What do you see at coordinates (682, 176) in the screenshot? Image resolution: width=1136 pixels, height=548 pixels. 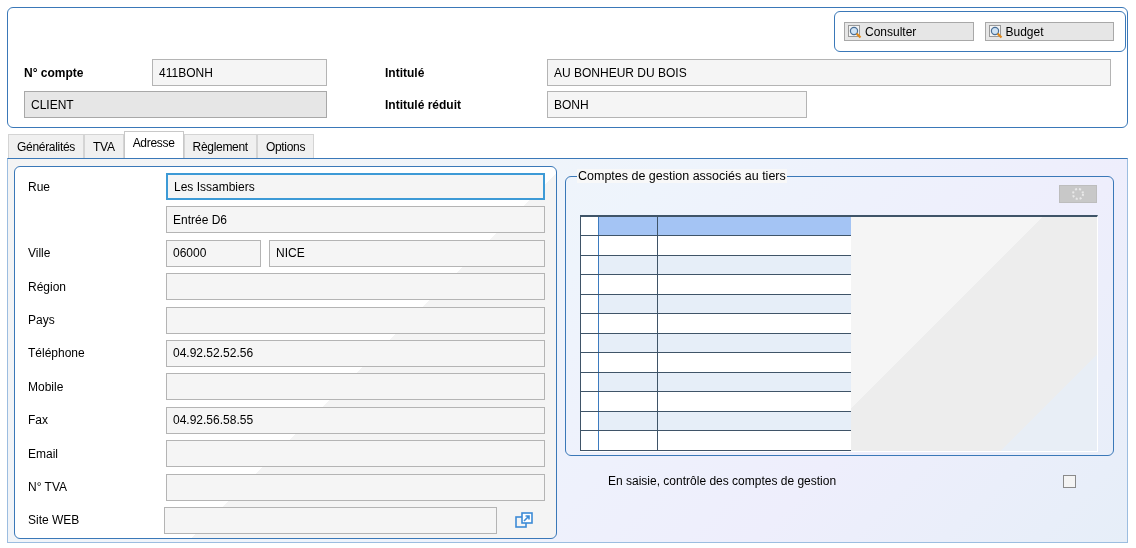 I see `group-title: Comptes de gestion associés au tiers` at bounding box center [682, 176].